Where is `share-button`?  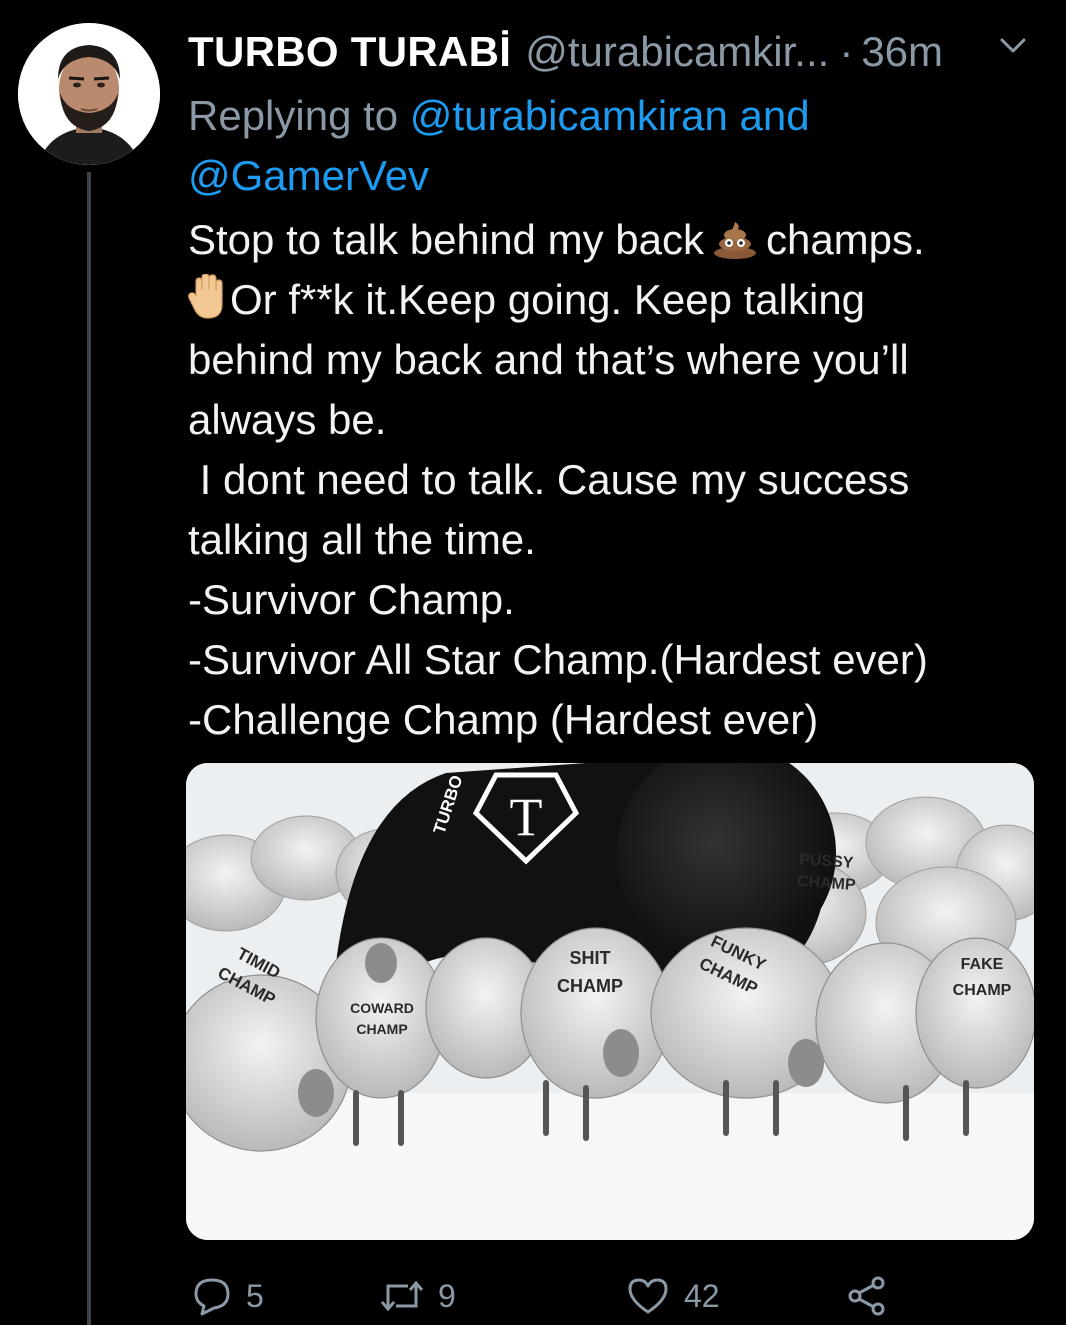 share-button is located at coordinates (867, 1296).